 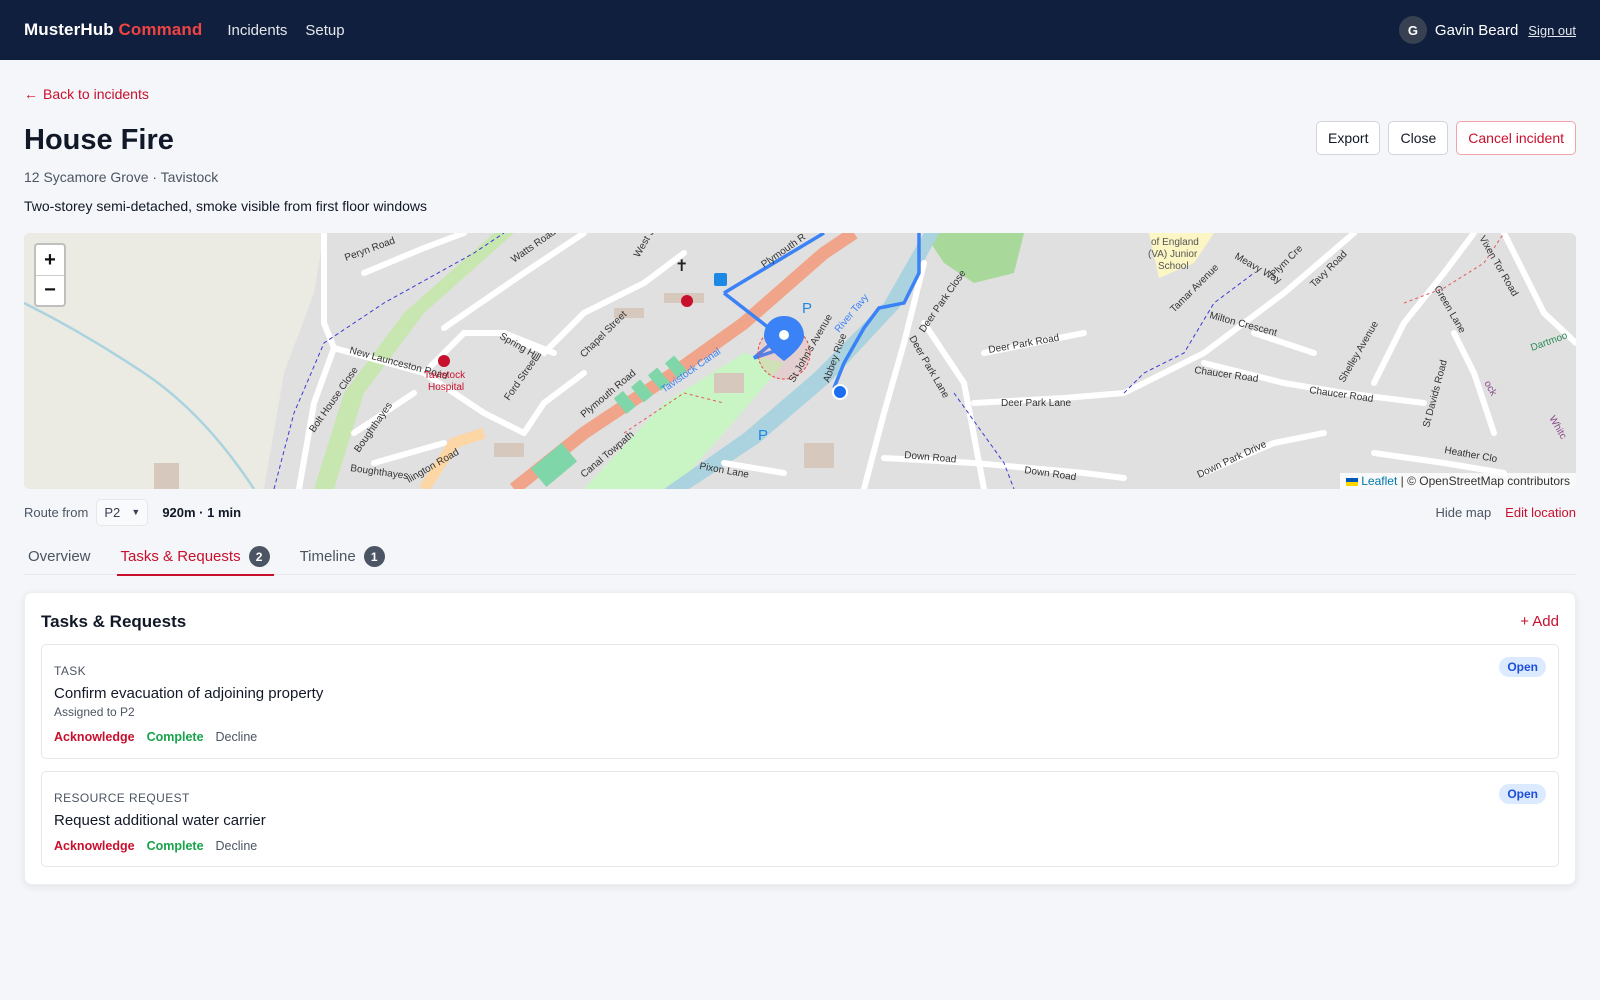 What do you see at coordinates (160, 820) in the screenshot?
I see `item-title: Request additional water carrier` at bounding box center [160, 820].